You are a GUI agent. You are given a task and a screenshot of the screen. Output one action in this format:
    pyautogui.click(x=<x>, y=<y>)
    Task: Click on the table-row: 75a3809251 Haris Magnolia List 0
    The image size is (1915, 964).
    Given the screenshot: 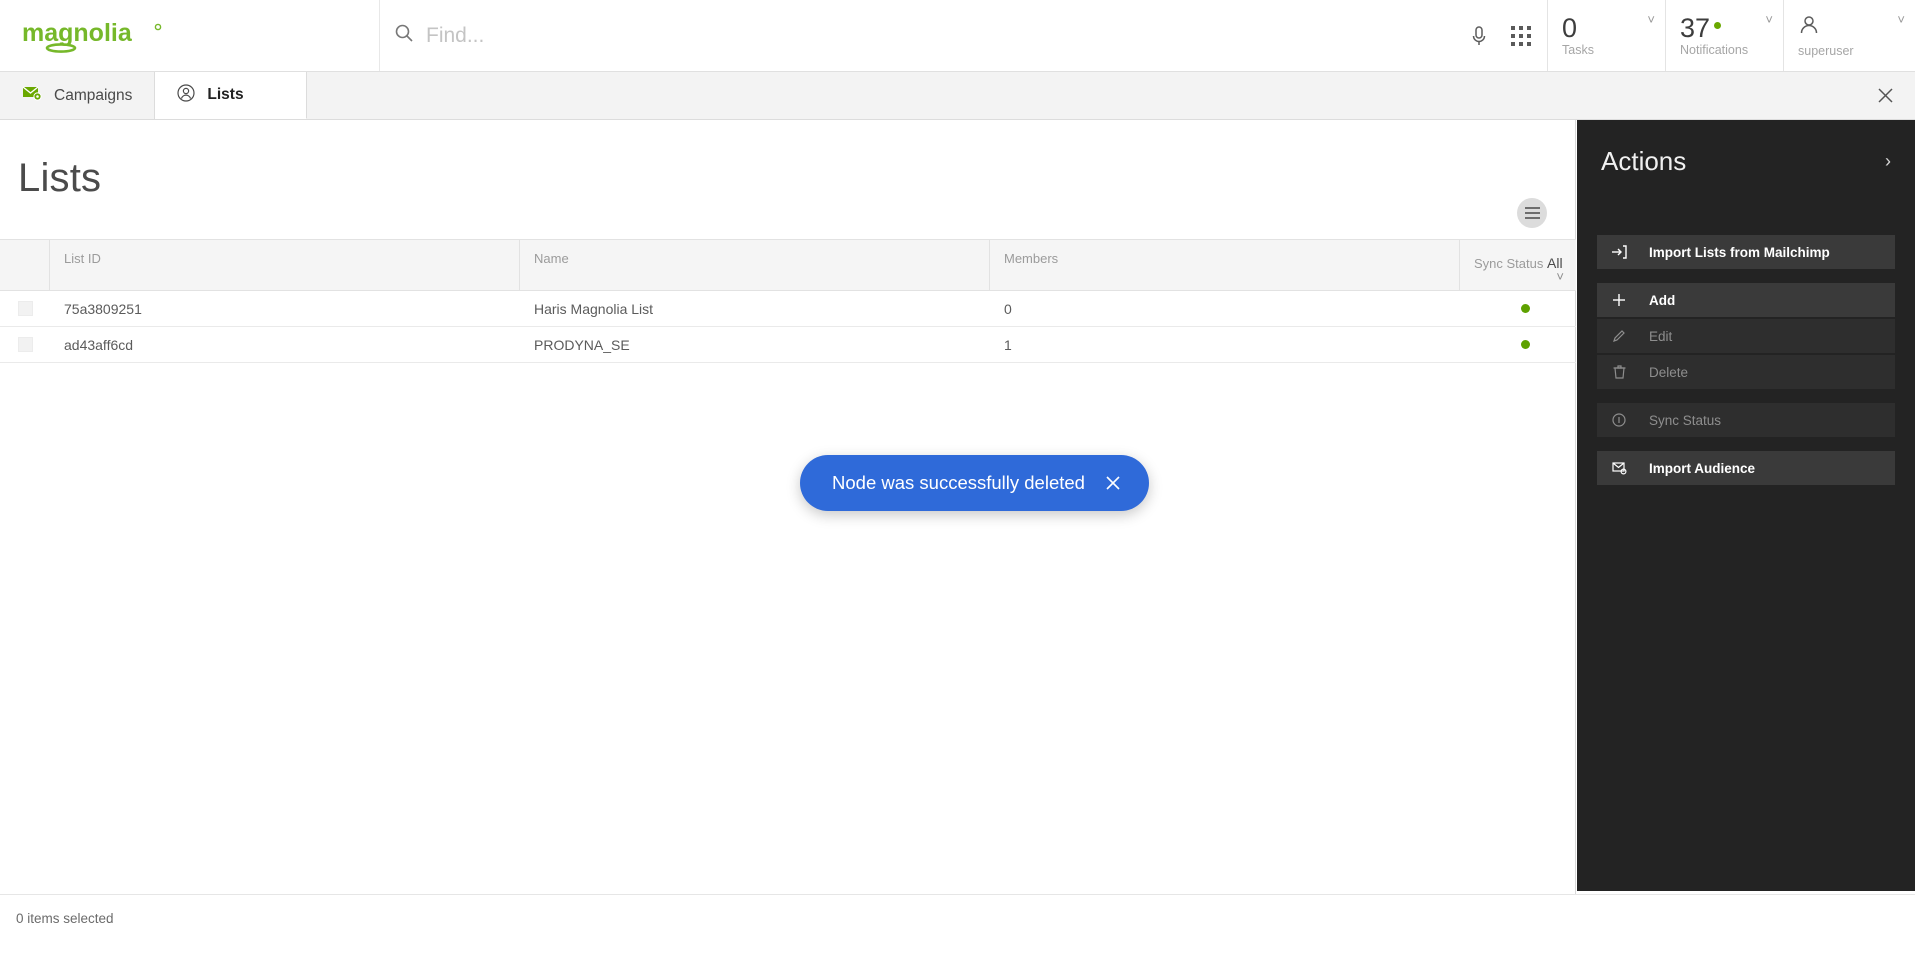 What is the action you would take?
    pyautogui.click(x=788, y=309)
    